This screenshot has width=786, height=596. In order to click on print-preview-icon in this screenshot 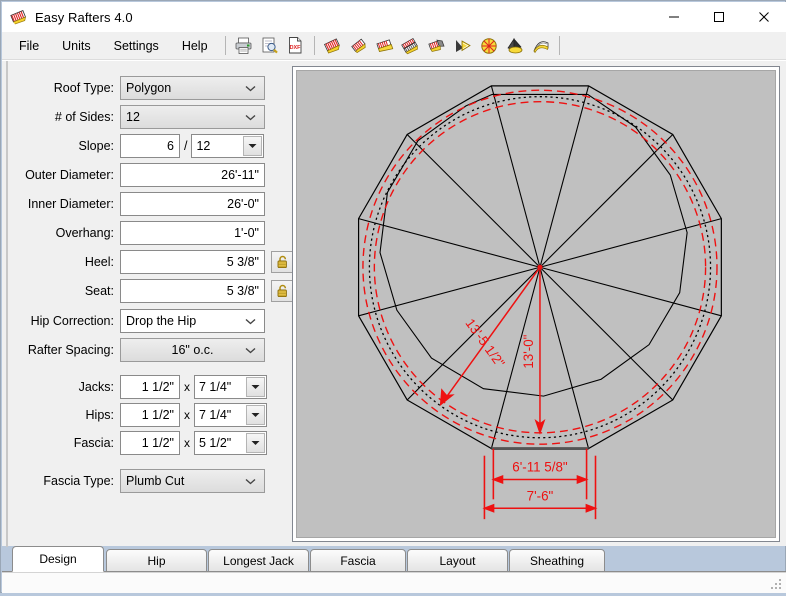, I will do `click(270, 46)`.